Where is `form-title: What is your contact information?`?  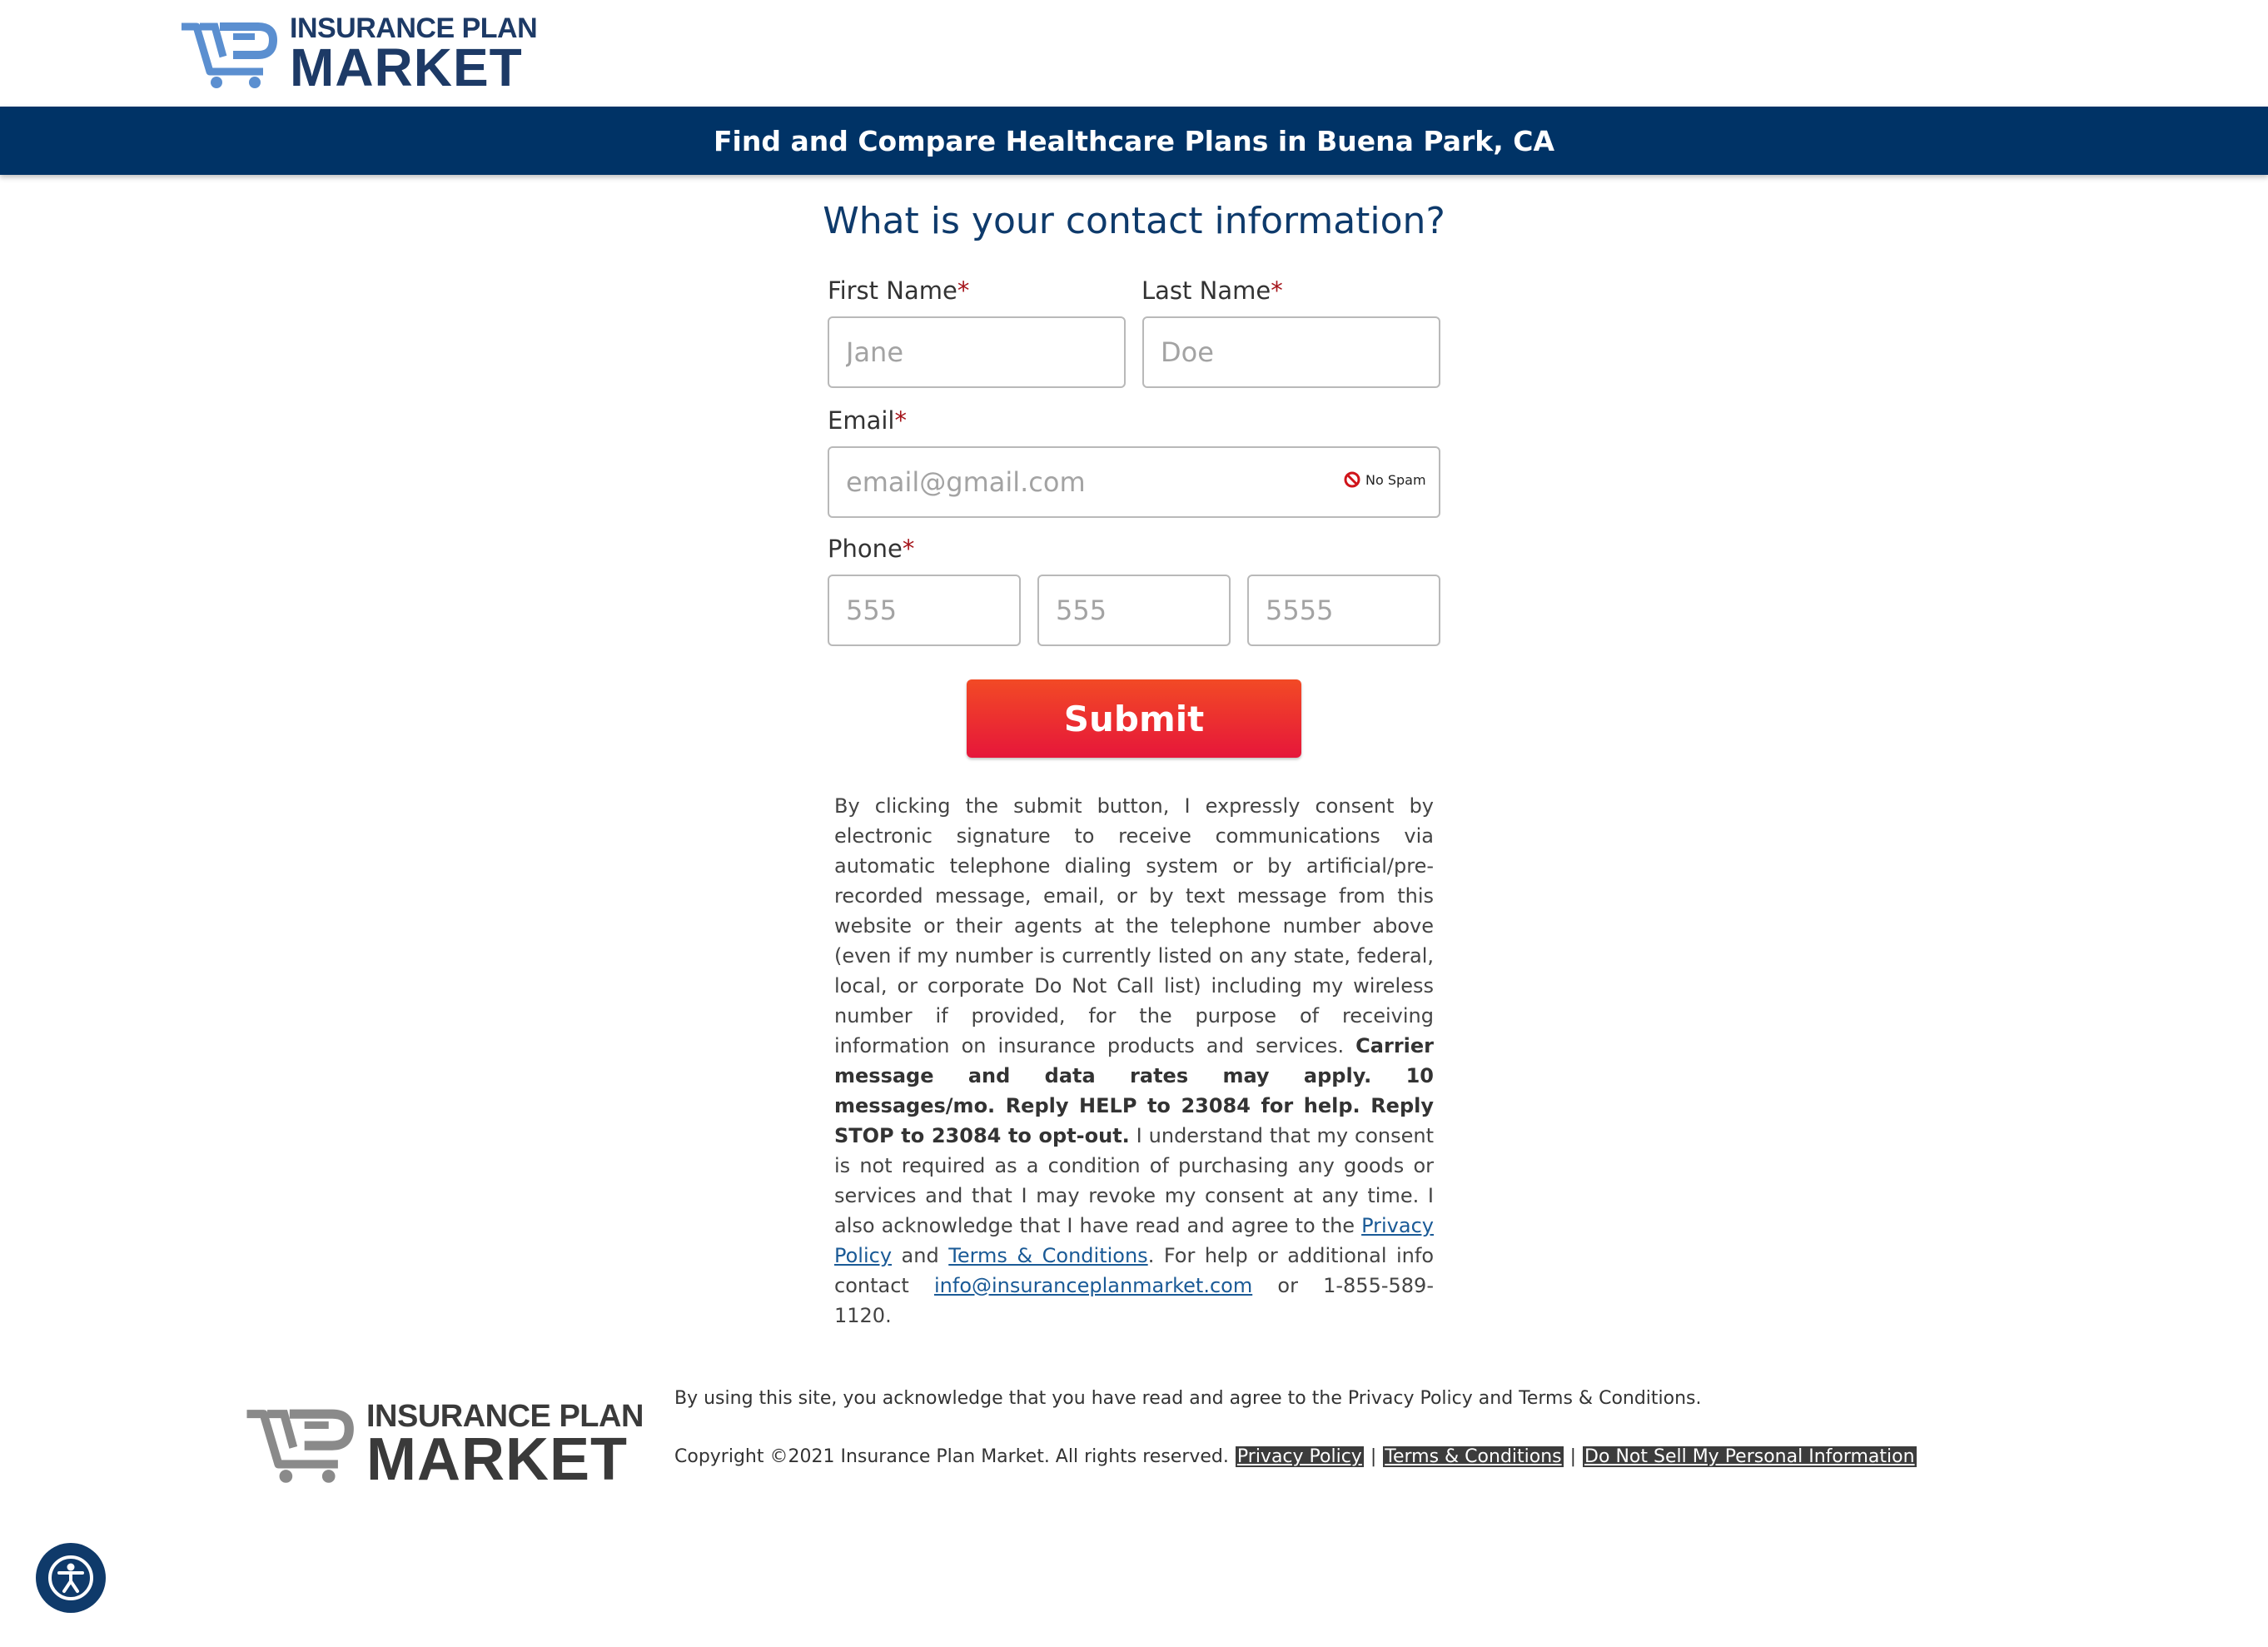
form-title: What is your contact information? is located at coordinates (1134, 221).